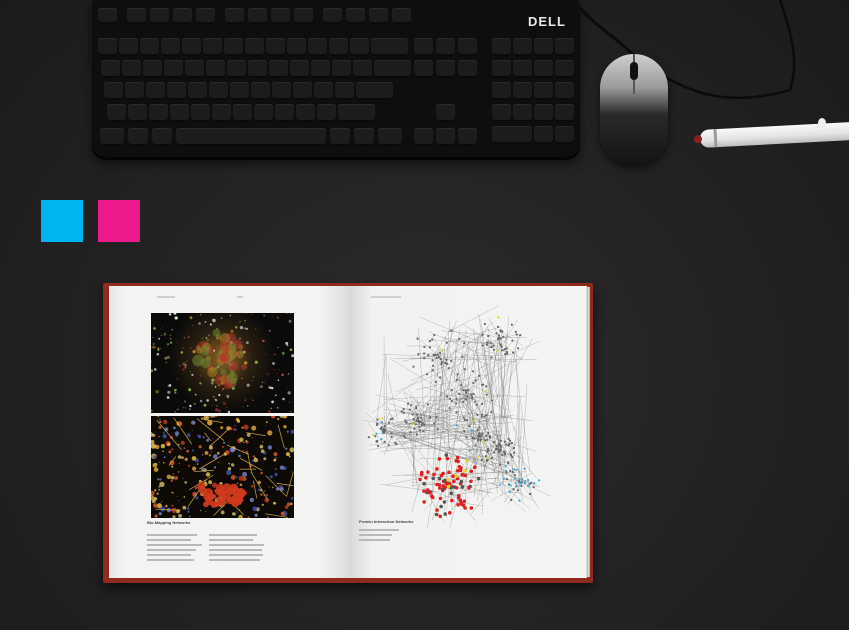  Describe the element at coordinates (169, 522) in the screenshot. I see `left-caption-title: Bio-Mapping Networks` at that location.